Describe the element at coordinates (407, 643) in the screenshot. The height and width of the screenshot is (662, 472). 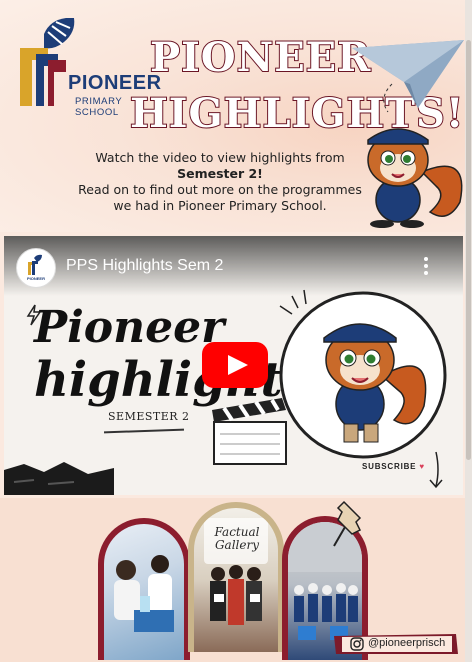
I see `instagram-handle-text: @pioneerprisch` at that location.